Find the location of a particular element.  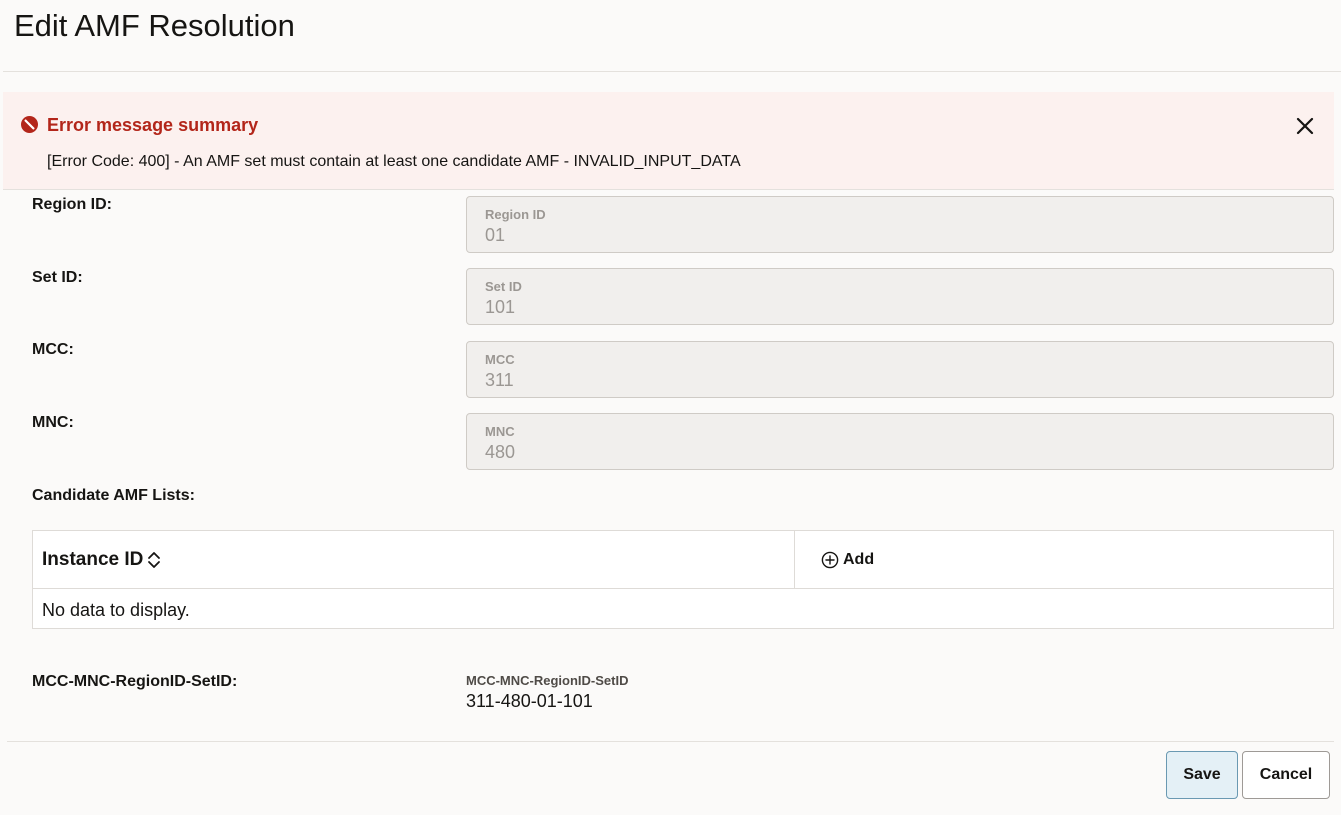

footer-divider is located at coordinates (670, 741).